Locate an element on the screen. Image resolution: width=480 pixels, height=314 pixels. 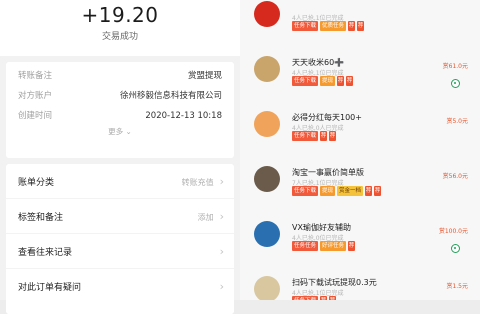
detail-key: 创建时间 is located at coordinates (35, 116).